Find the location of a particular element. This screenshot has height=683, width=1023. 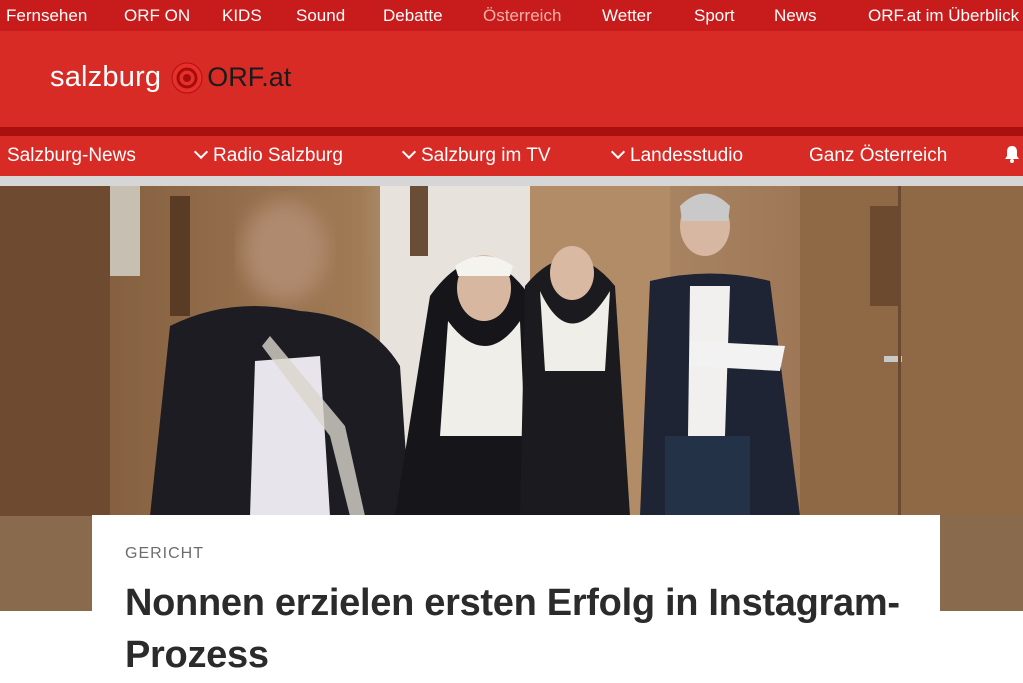

topnav-item-sound: Sound is located at coordinates (320, 16).